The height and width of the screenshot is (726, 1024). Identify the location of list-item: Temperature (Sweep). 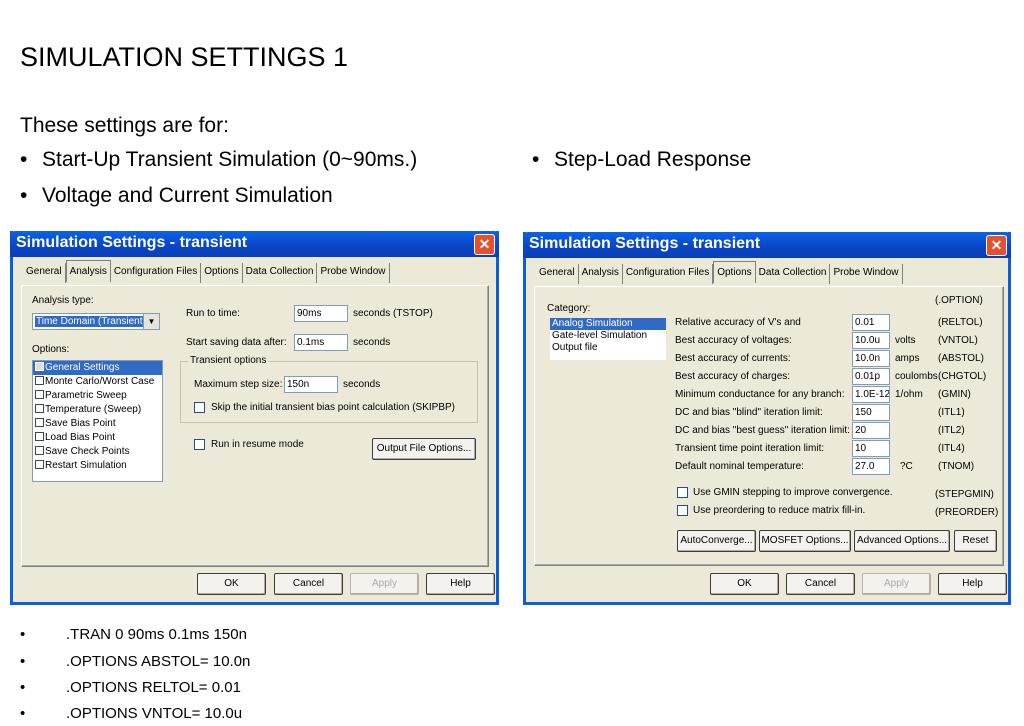
(97, 410).